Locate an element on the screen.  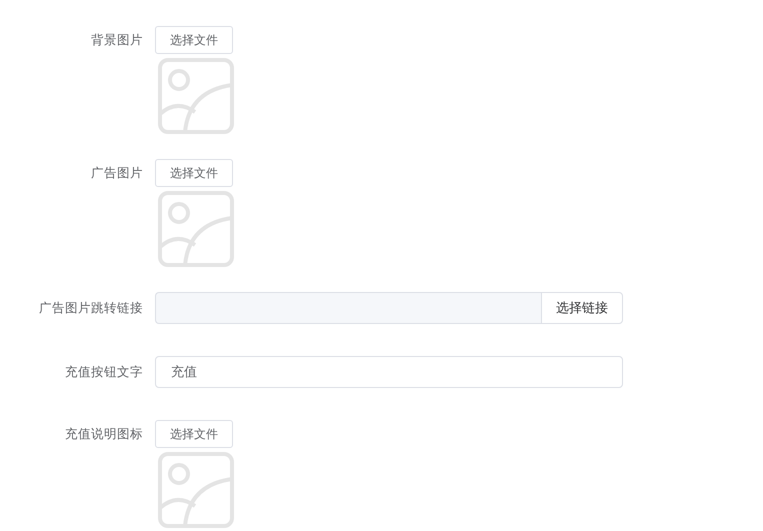
choose-link-button: 选择链接 is located at coordinates (582, 308).